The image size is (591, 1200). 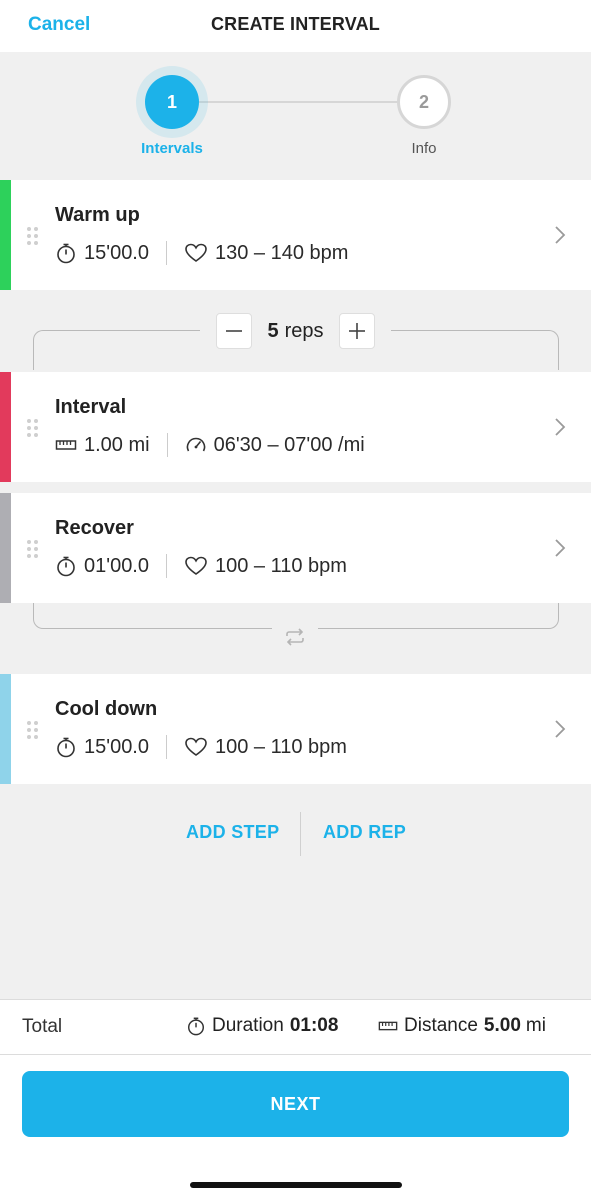 What do you see at coordinates (172, 102) in the screenshot?
I see `step-1-indicator: 1` at bounding box center [172, 102].